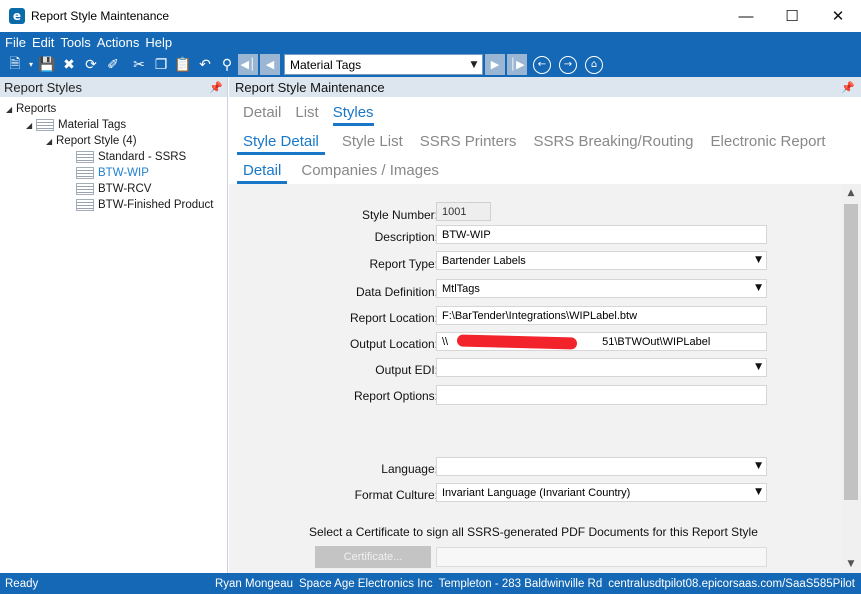 This screenshot has height=594, width=861. I want to click on certificate-field, so click(601, 557).